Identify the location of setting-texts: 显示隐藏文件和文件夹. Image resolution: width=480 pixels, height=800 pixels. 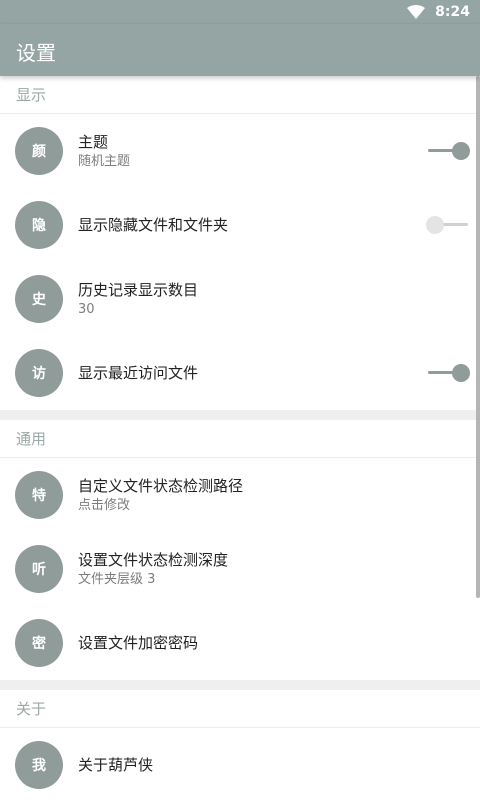
(153, 225).